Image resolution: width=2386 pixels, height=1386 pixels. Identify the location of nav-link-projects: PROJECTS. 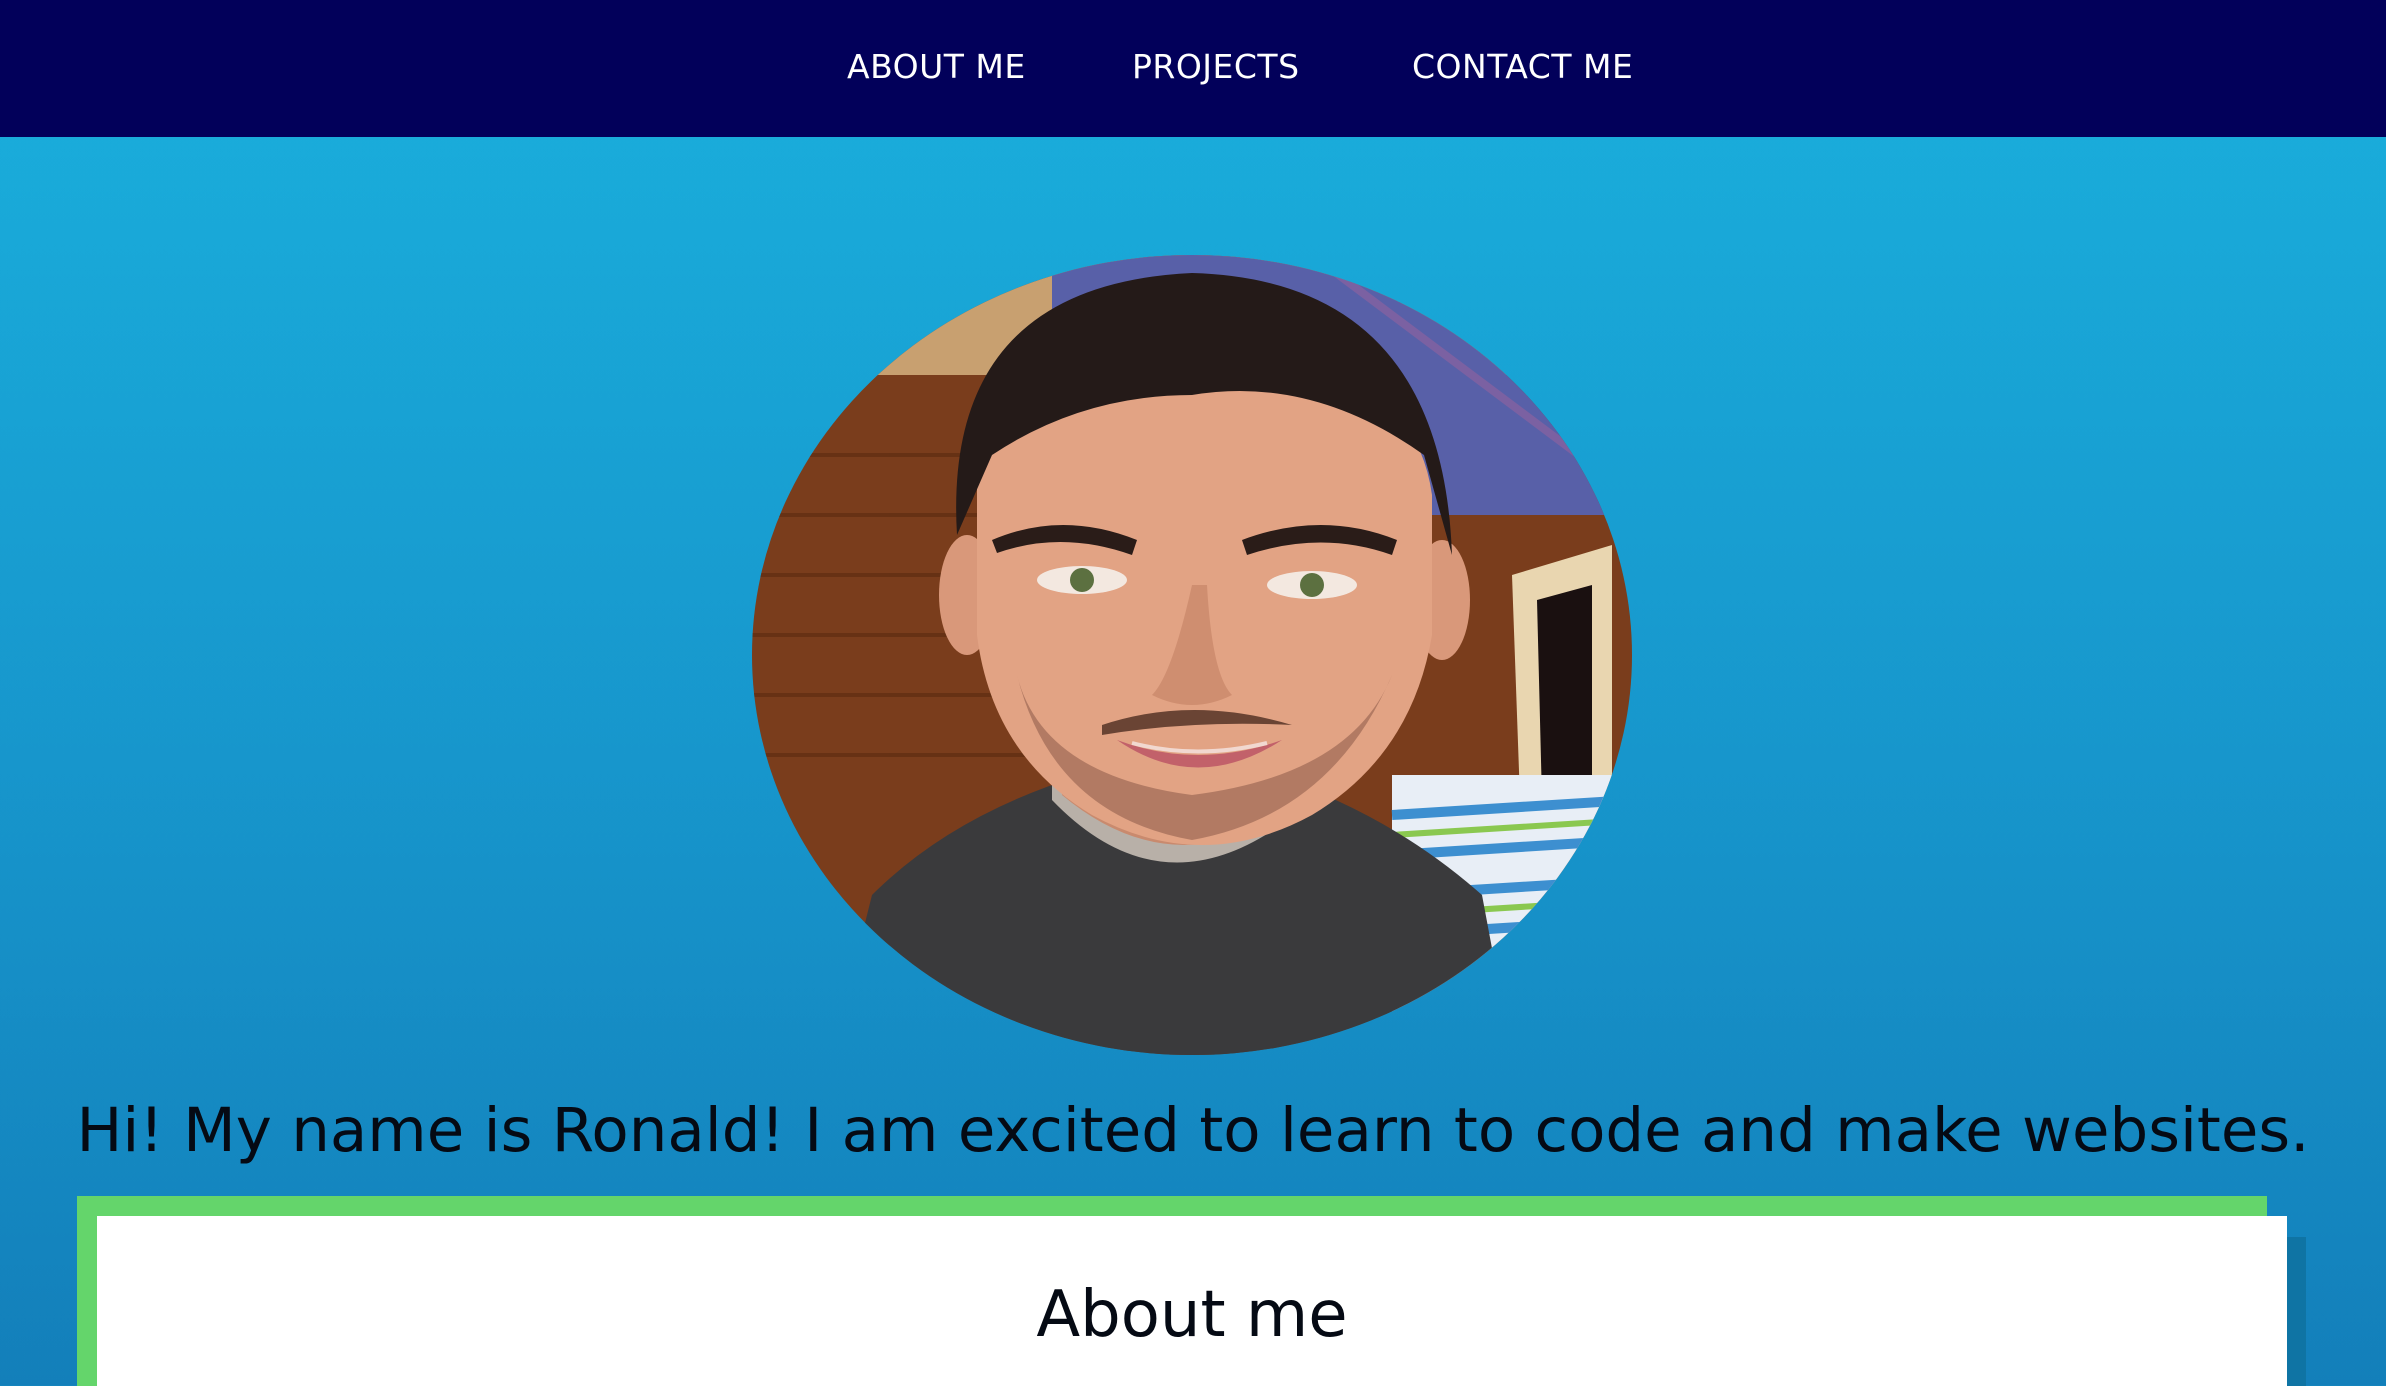
(1216, 66).